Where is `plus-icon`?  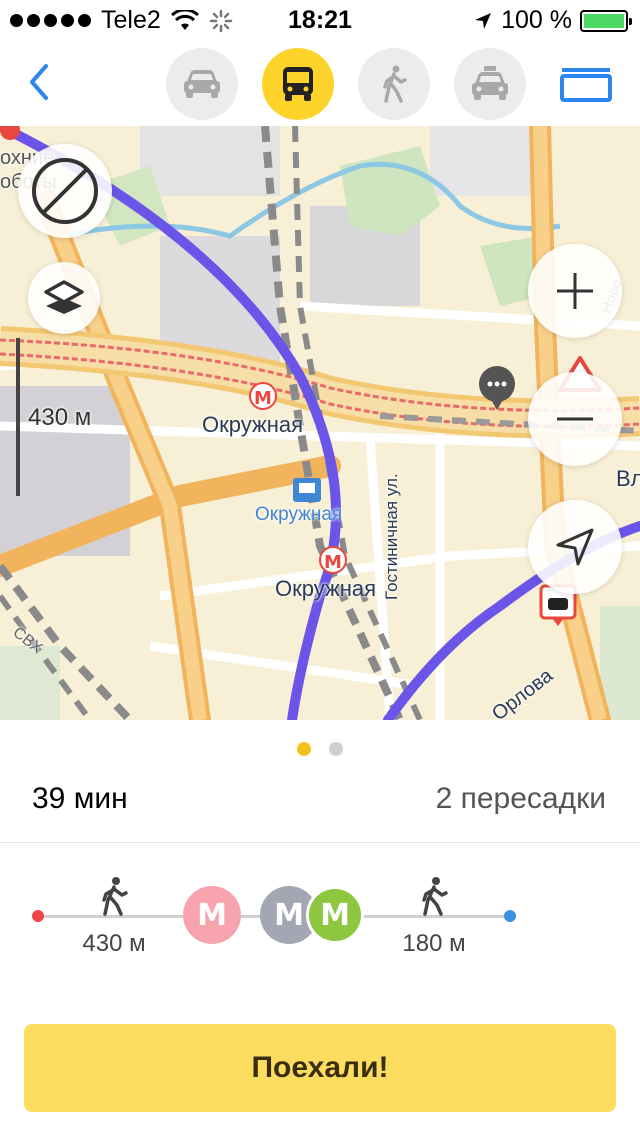
plus-icon is located at coordinates (575, 291).